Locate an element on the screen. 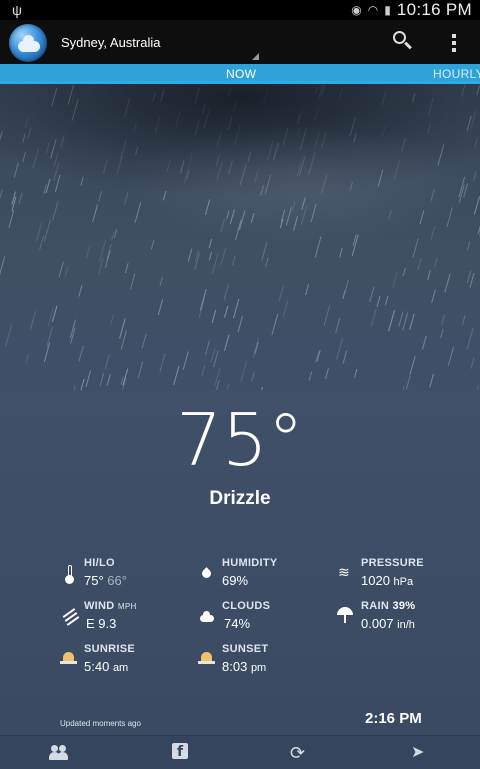  humidity-drop-icon is located at coordinates (207, 574).